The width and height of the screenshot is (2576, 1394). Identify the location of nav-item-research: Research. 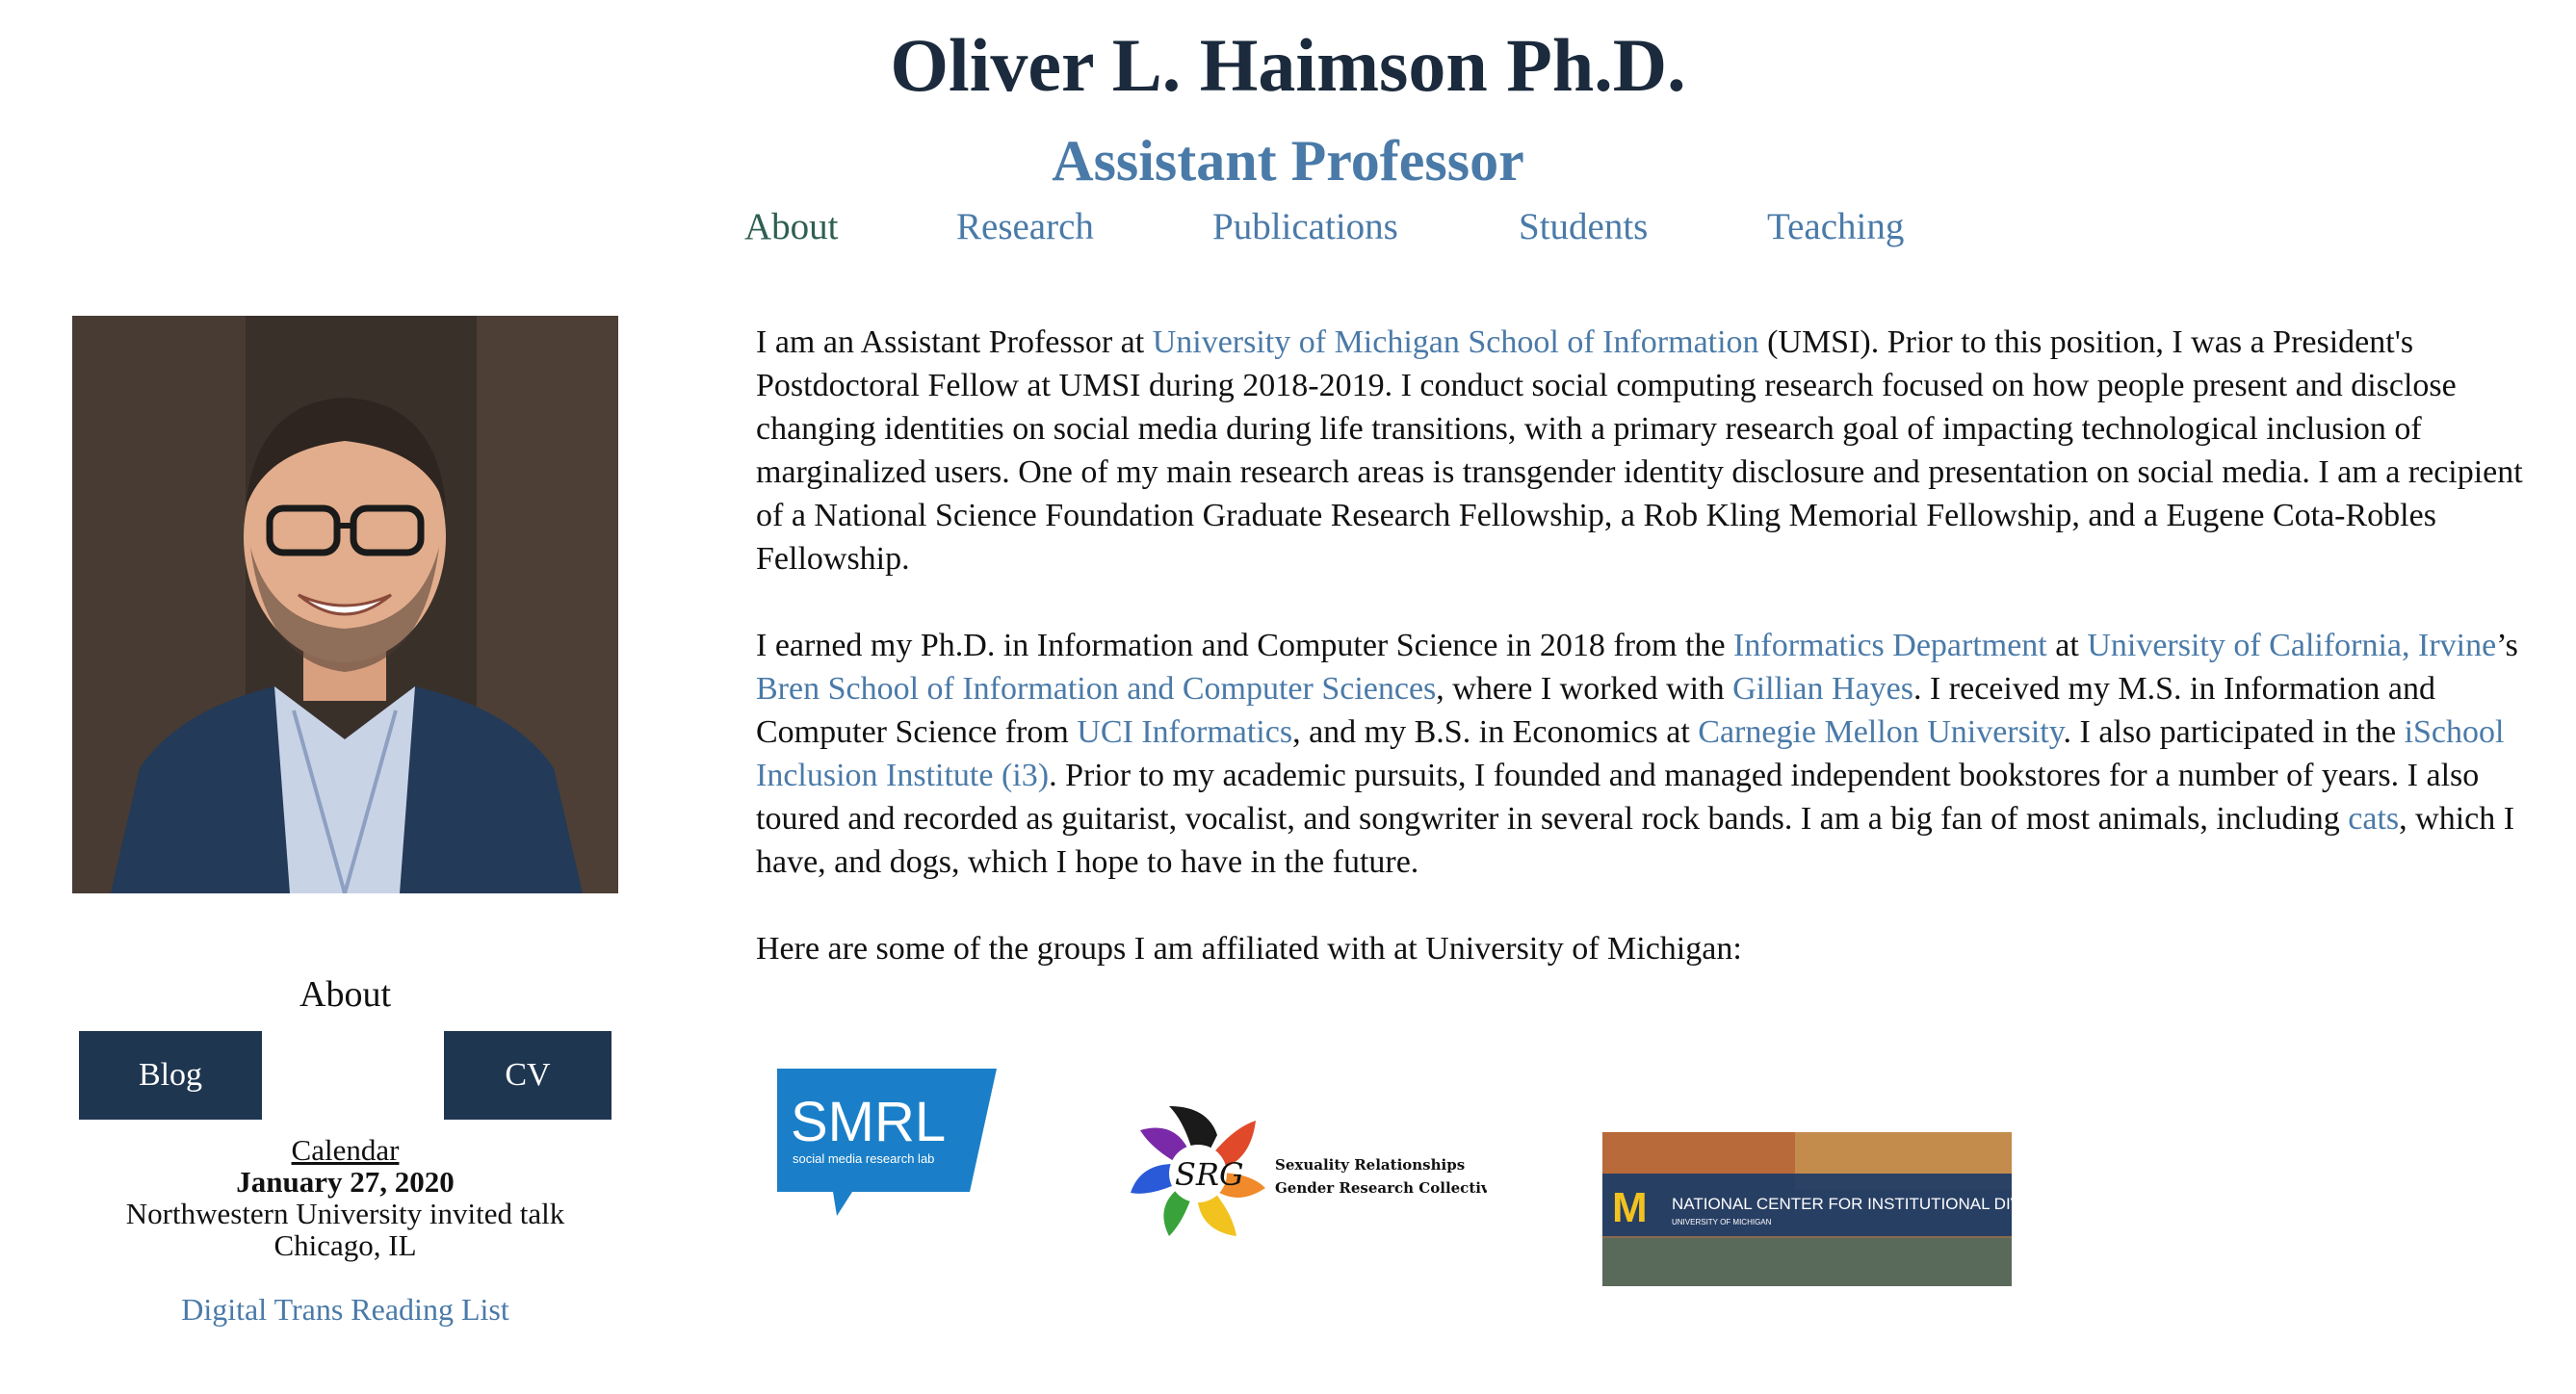
(1025, 227).